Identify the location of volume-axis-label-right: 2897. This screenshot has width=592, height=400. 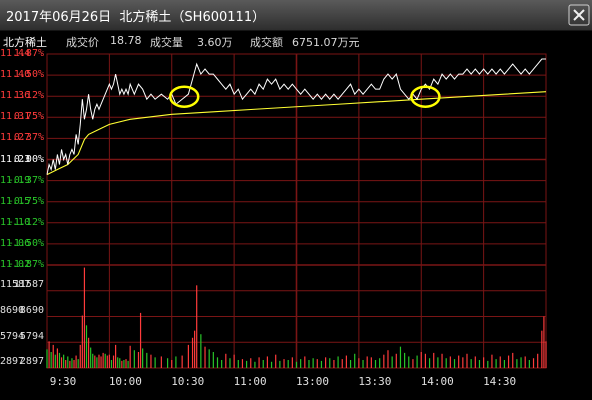
(31, 362).